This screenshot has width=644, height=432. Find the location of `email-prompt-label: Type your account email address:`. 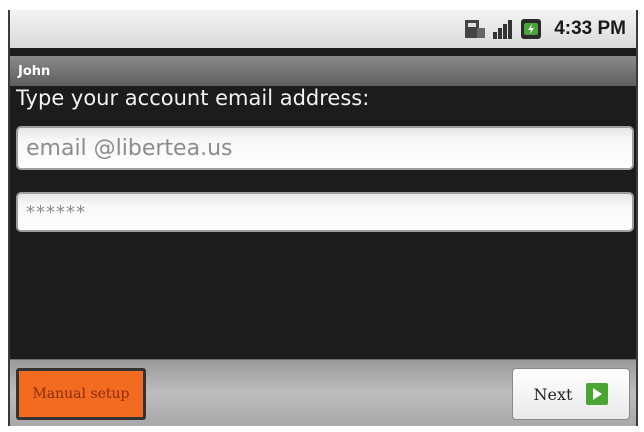

email-prompt-label: Type your account email address: is located at coordinates (193, 98).